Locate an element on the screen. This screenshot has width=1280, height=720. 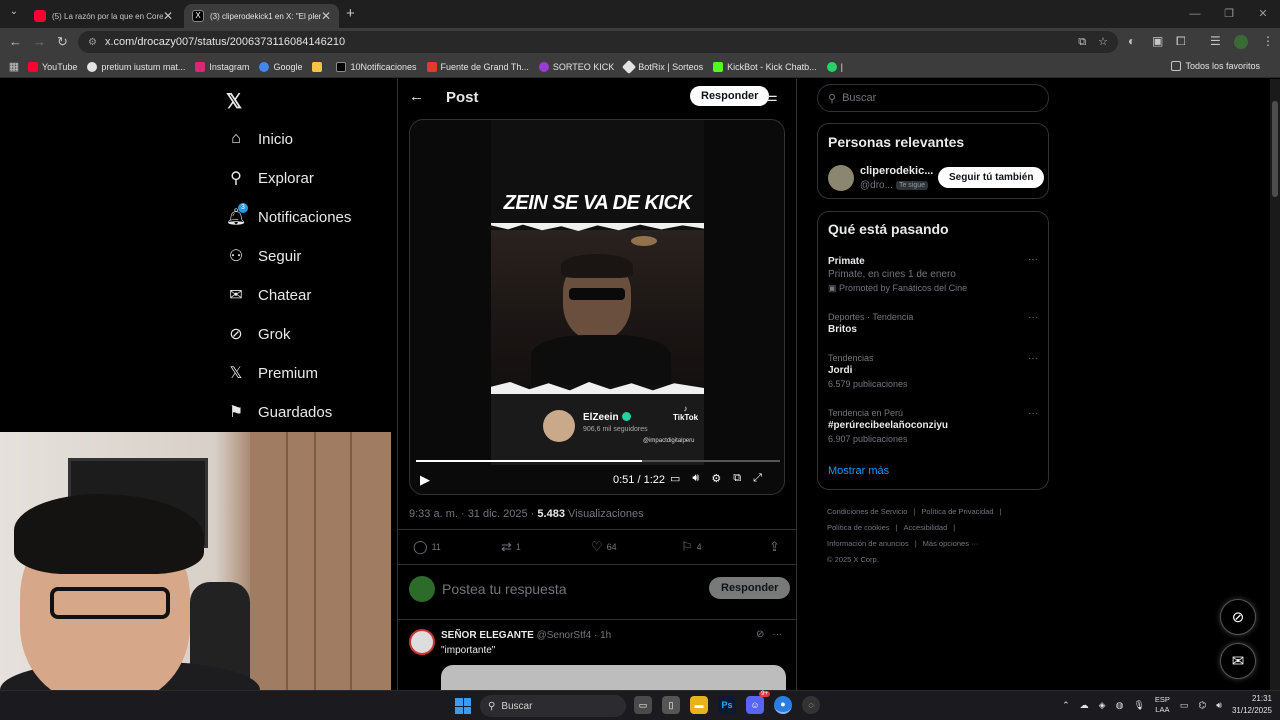
footer-link: Más opciones ··· is located at coordinates (951, 543).